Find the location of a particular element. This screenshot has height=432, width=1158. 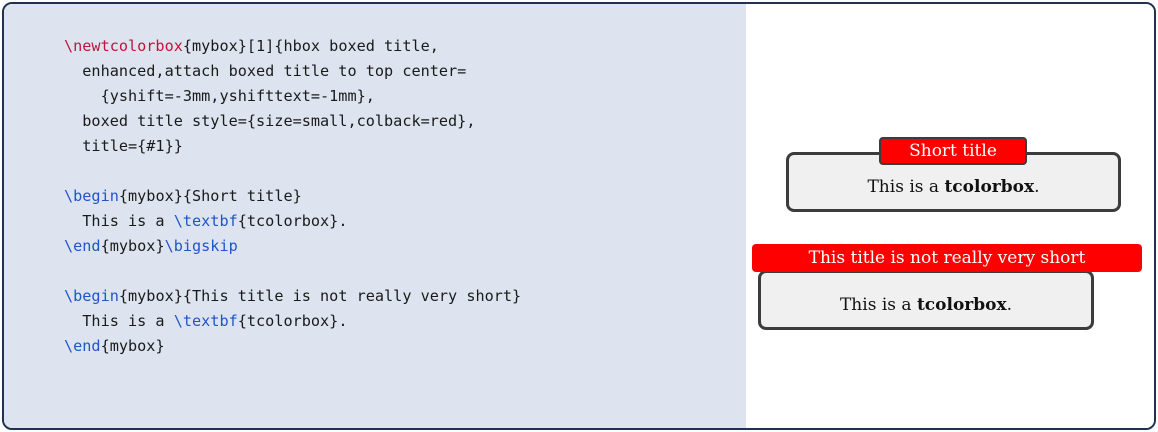

box-title: This title is not really very short is located at coordinates (947, 258).